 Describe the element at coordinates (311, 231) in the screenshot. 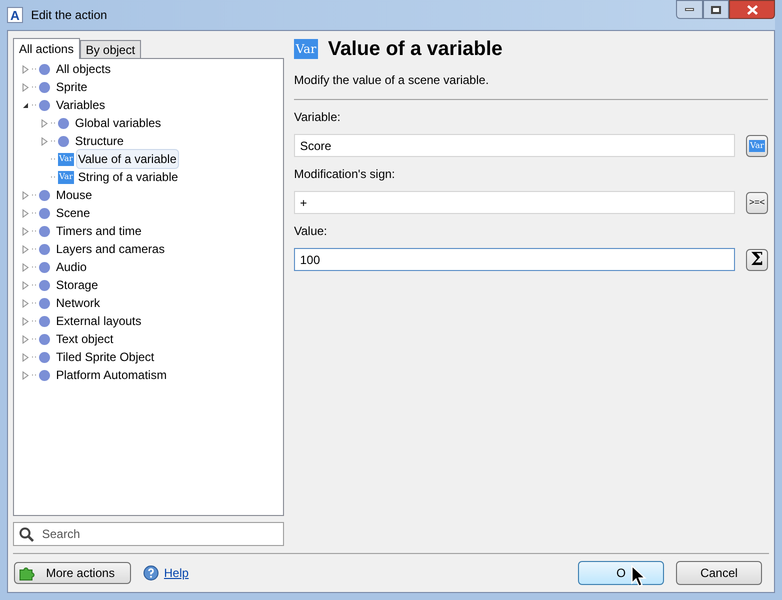

I see `parameter-label: Value:` at that location.